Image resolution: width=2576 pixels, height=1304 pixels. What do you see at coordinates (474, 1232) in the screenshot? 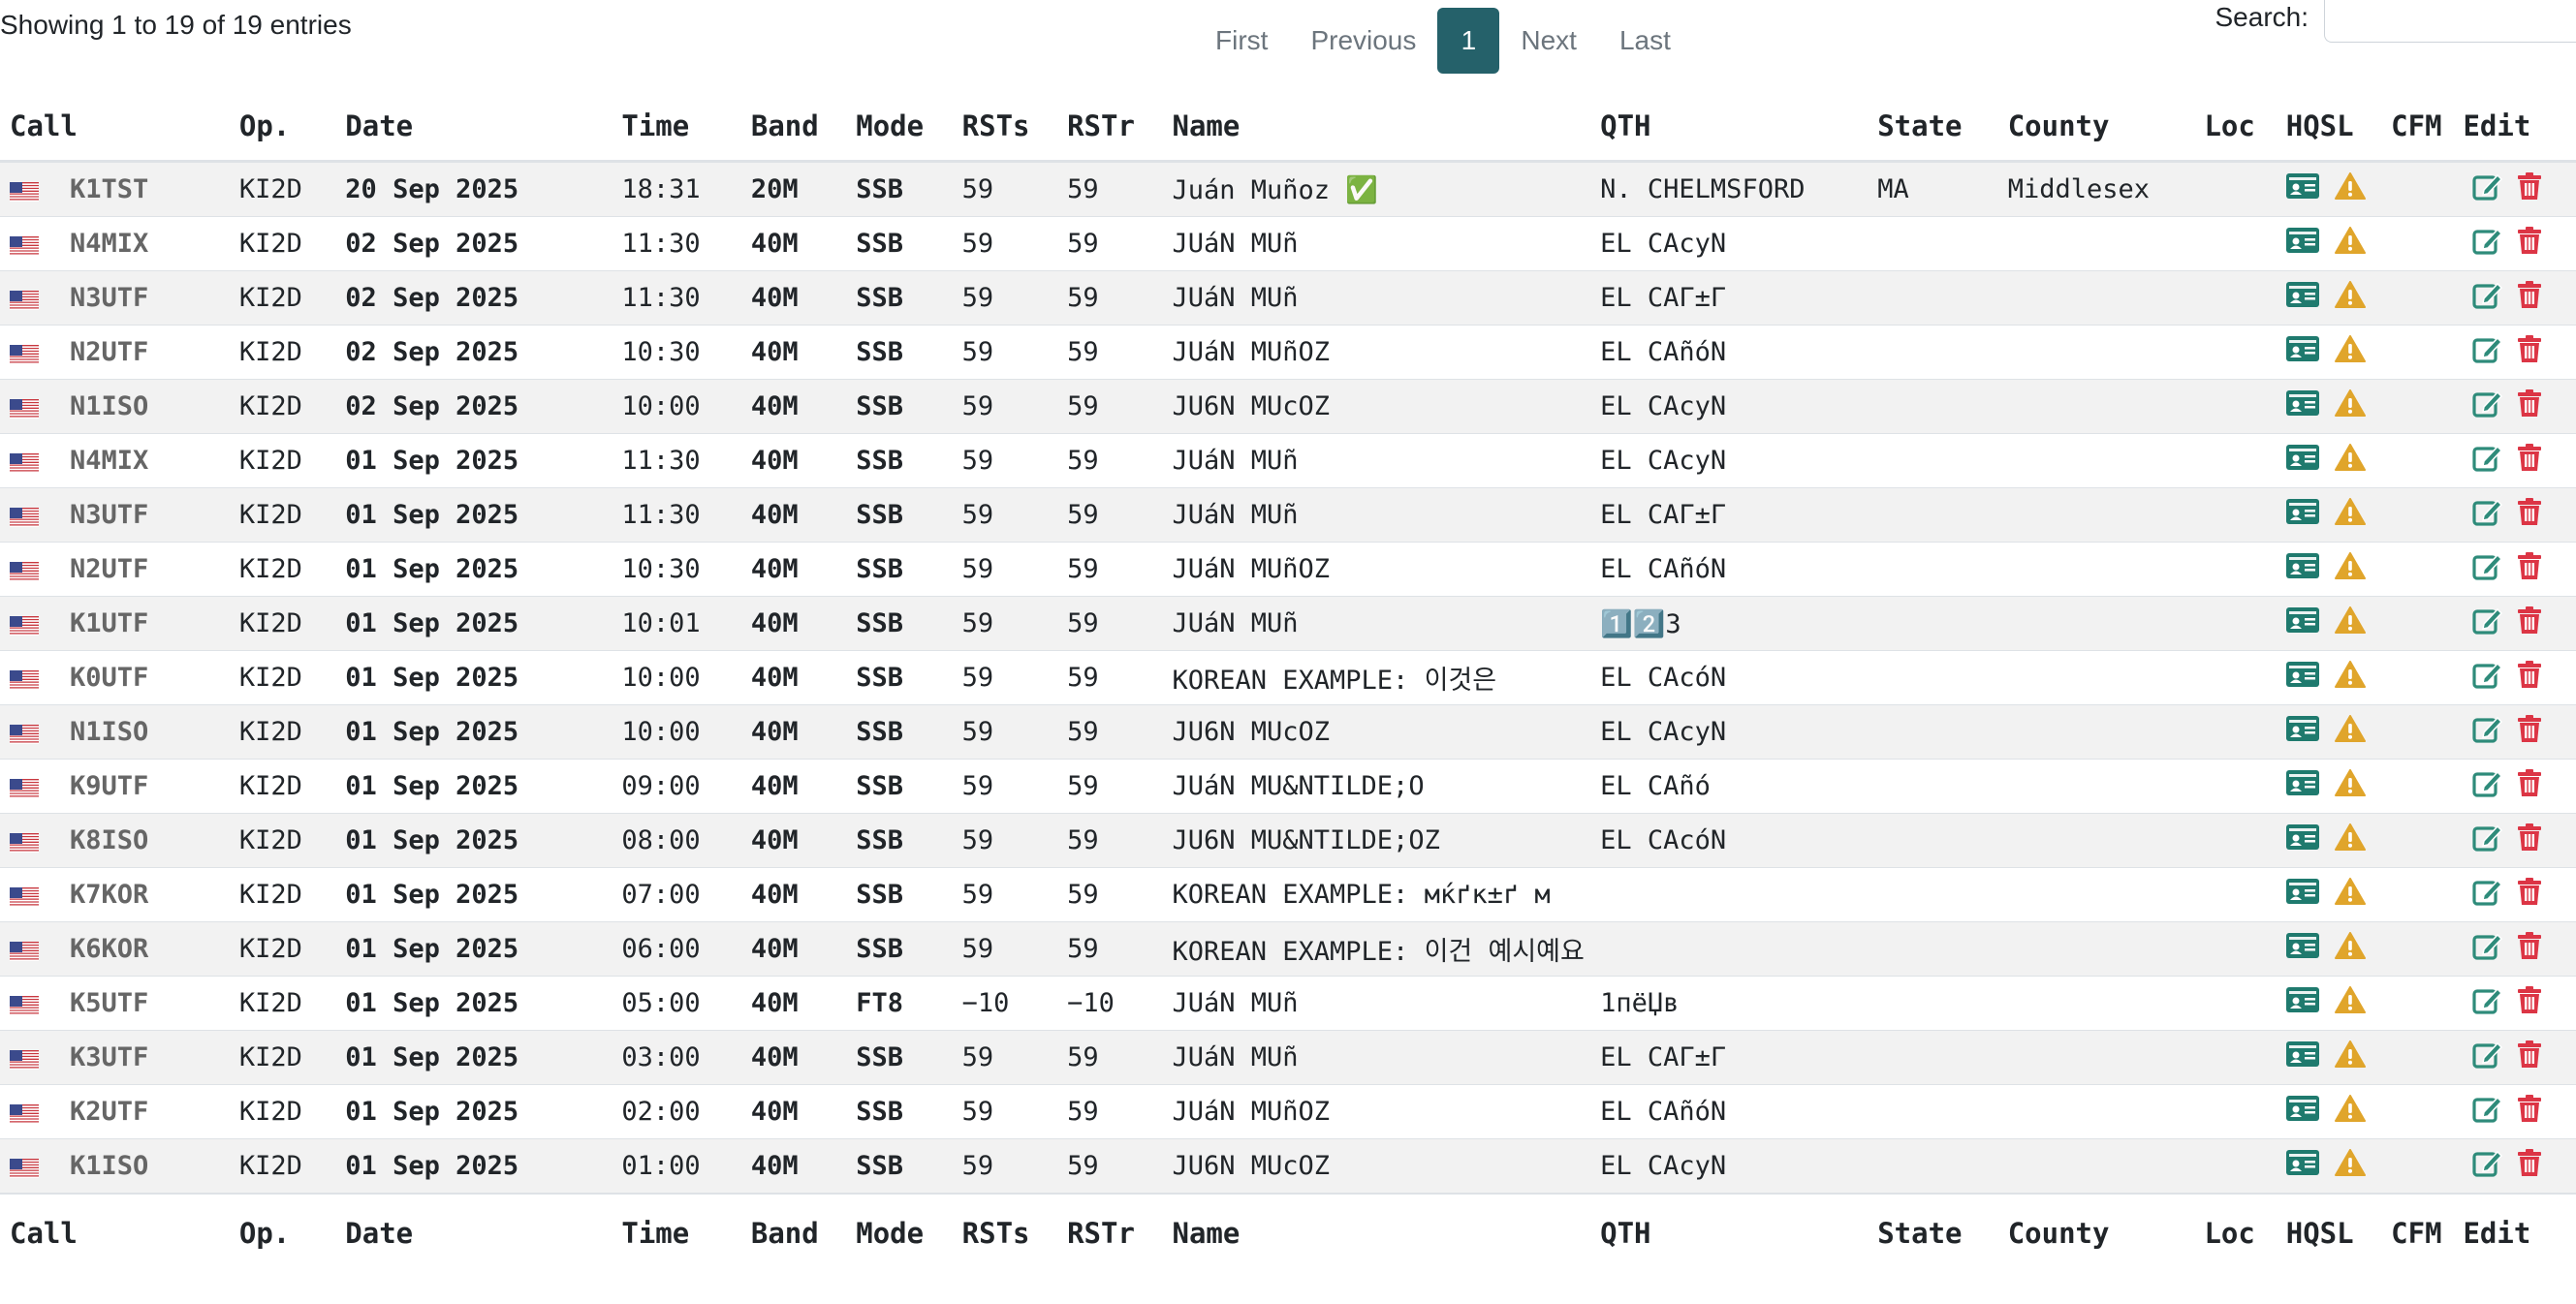
I see `column-footer-date: Date` at bounding box center [474, 1232].